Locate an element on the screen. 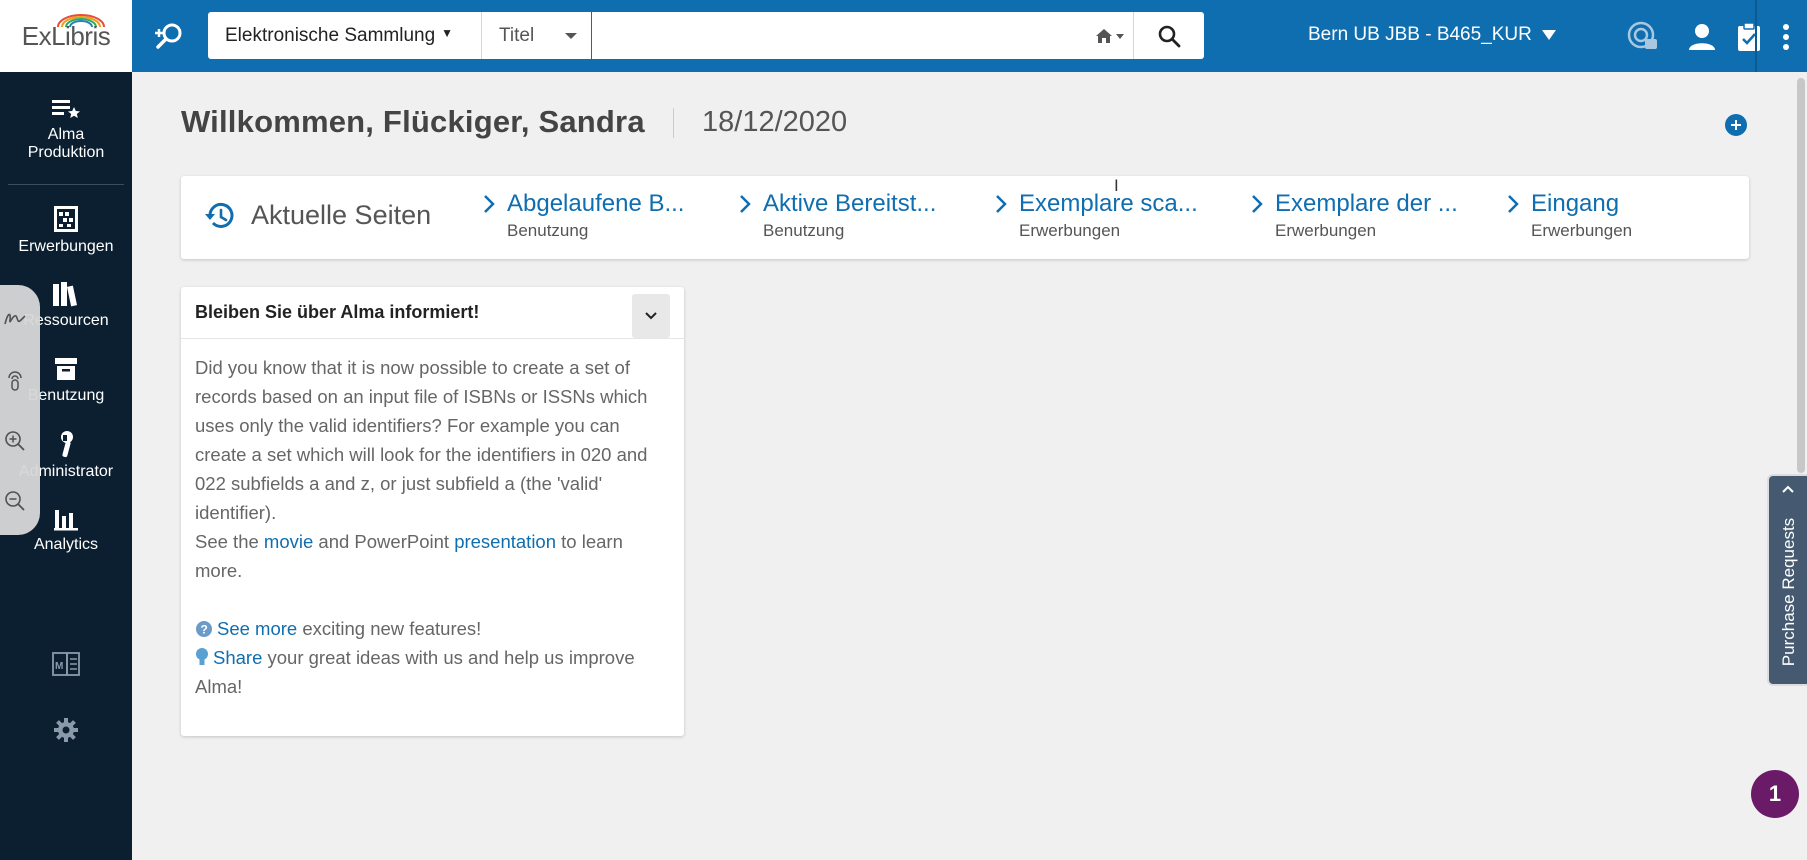  more-vert-icon is located at coordinates (1786, 37).